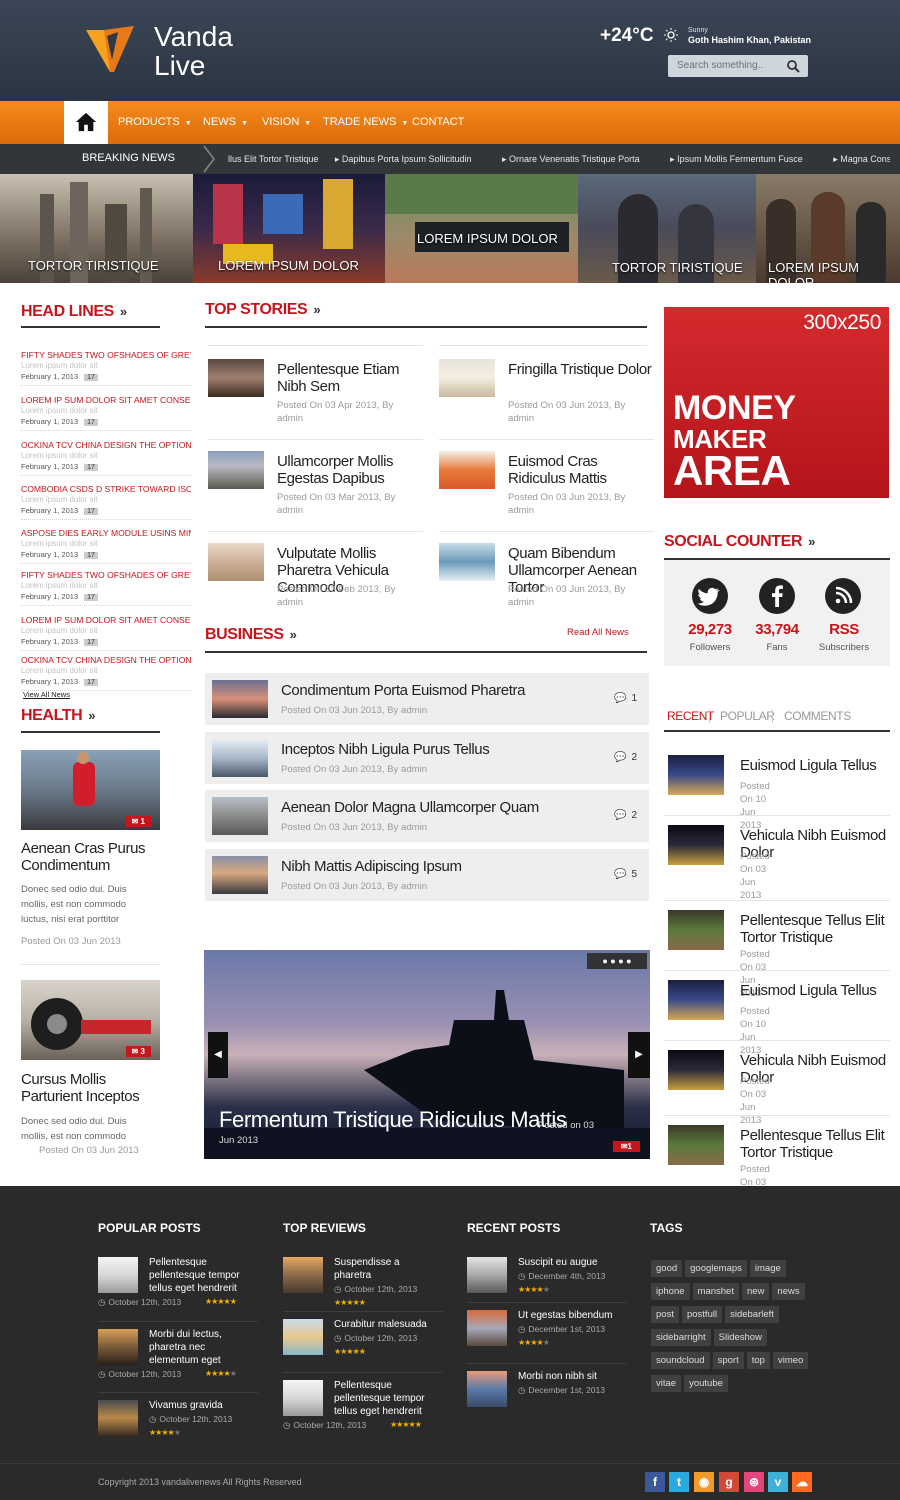 The image size is (900, 1500). Describe the element at coordinates (91, 1088) in the screenshot. I see `health-article-title: Cursus Mollis Parturient Inceptos` at that location.